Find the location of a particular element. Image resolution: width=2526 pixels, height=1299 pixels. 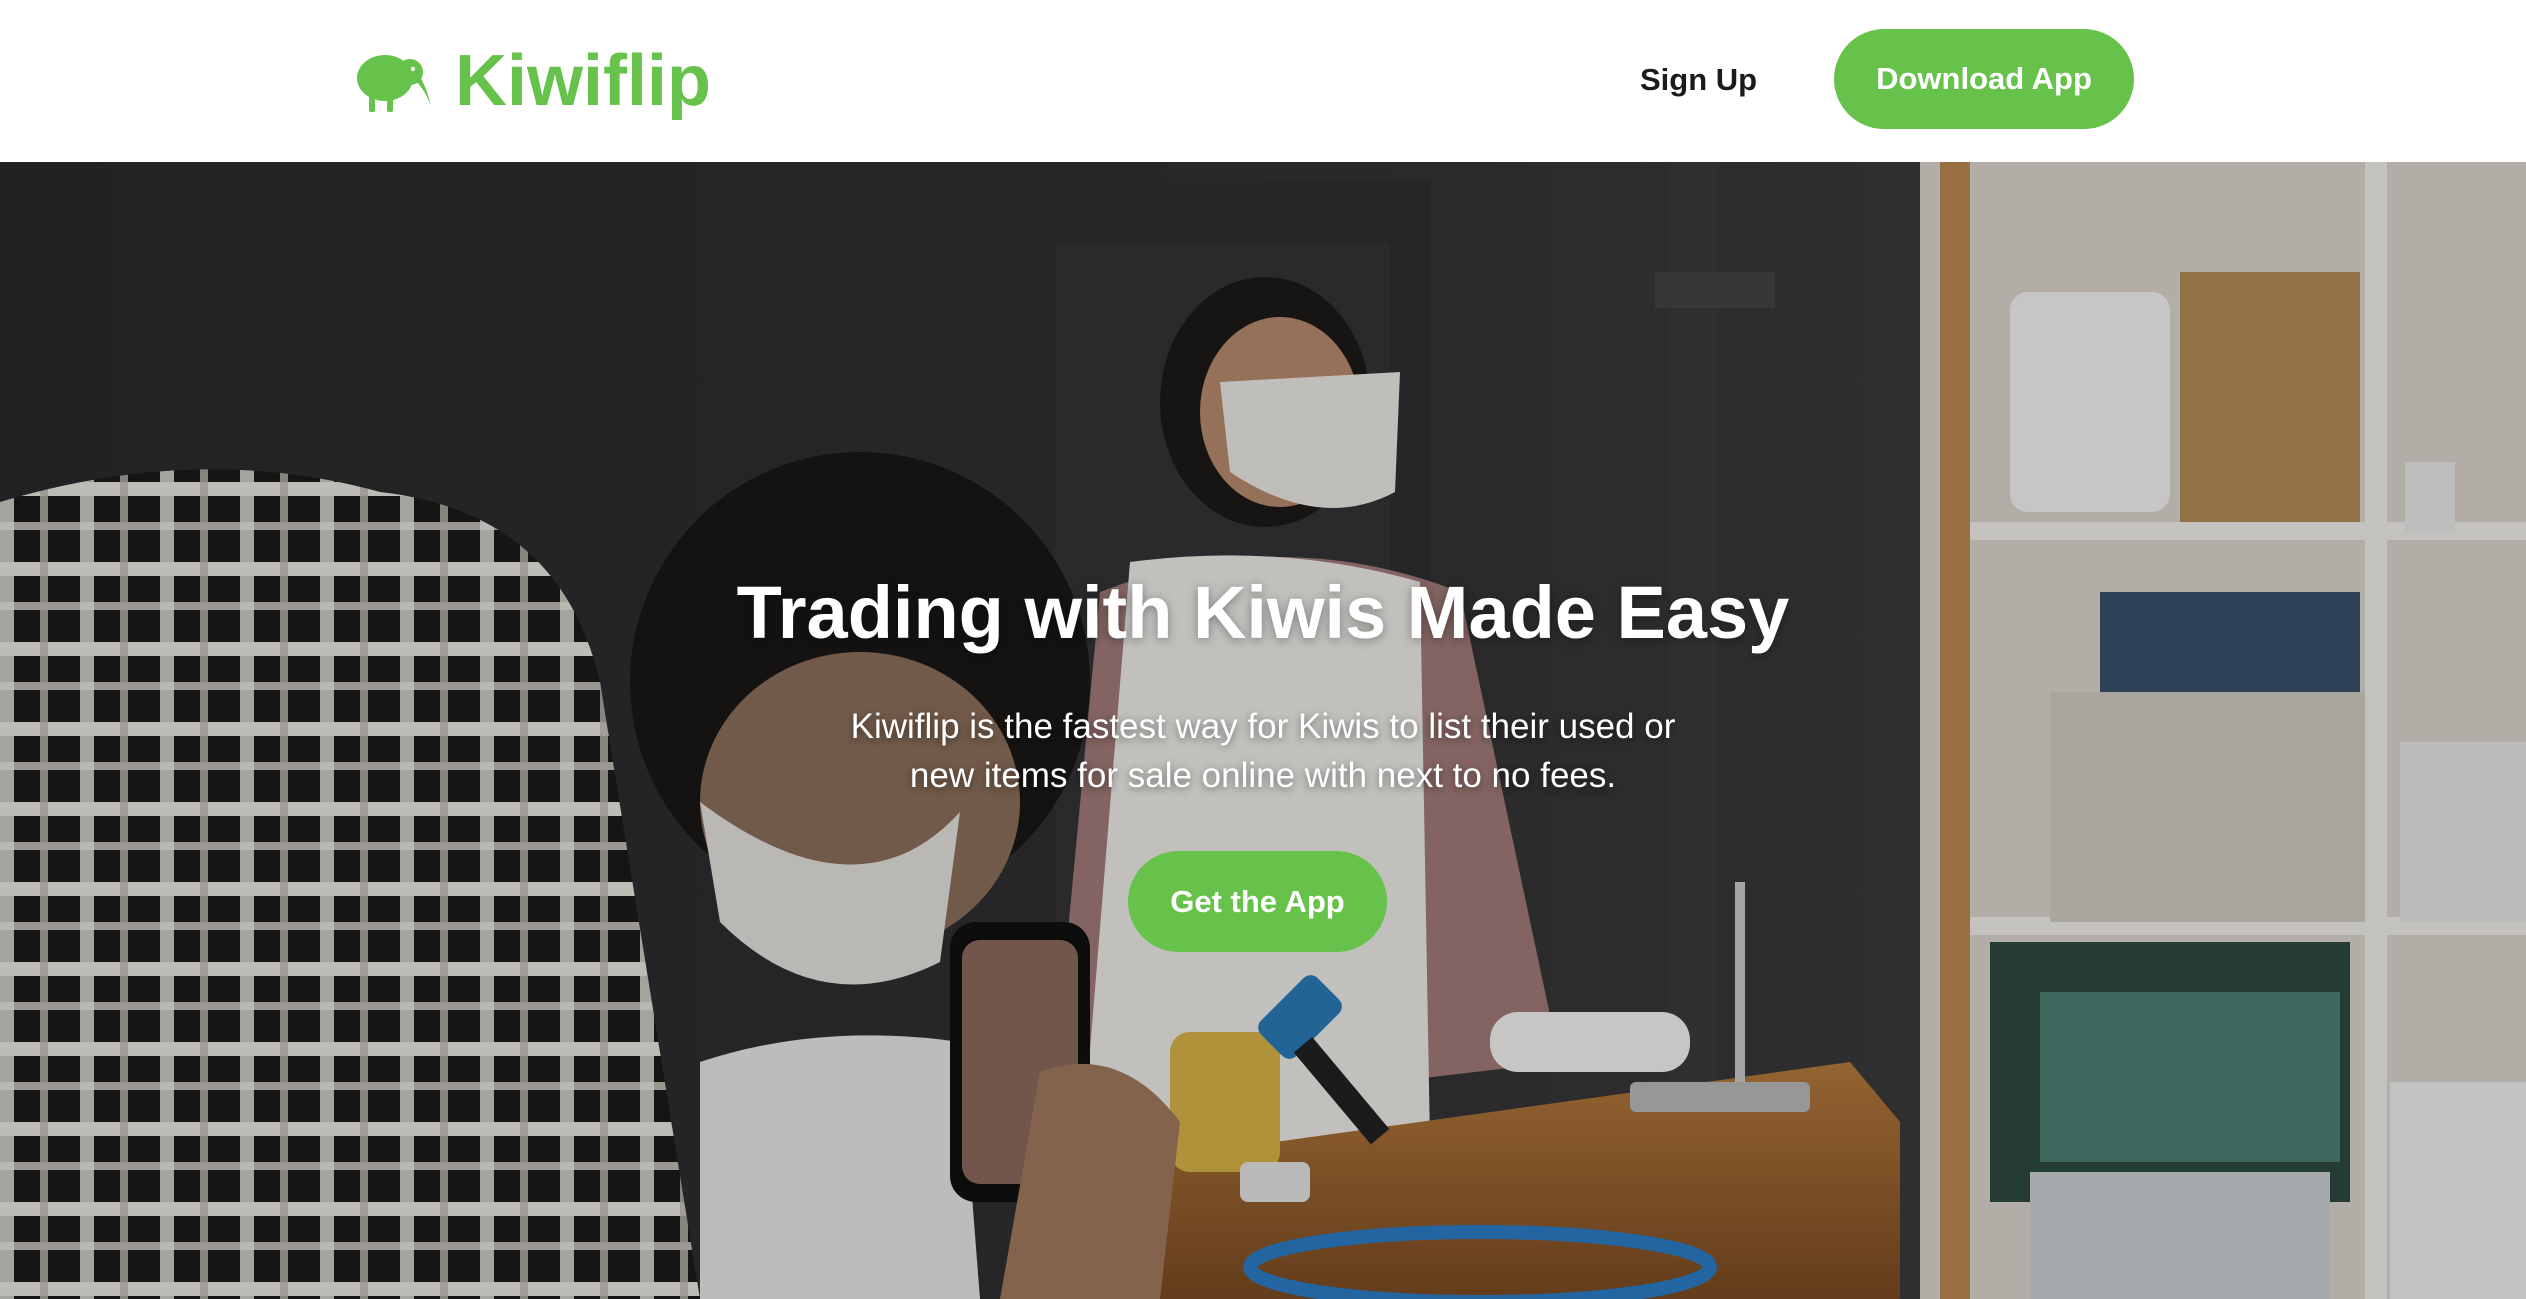

brand-name: Kiwiflip is located at coordinates (583, 81).